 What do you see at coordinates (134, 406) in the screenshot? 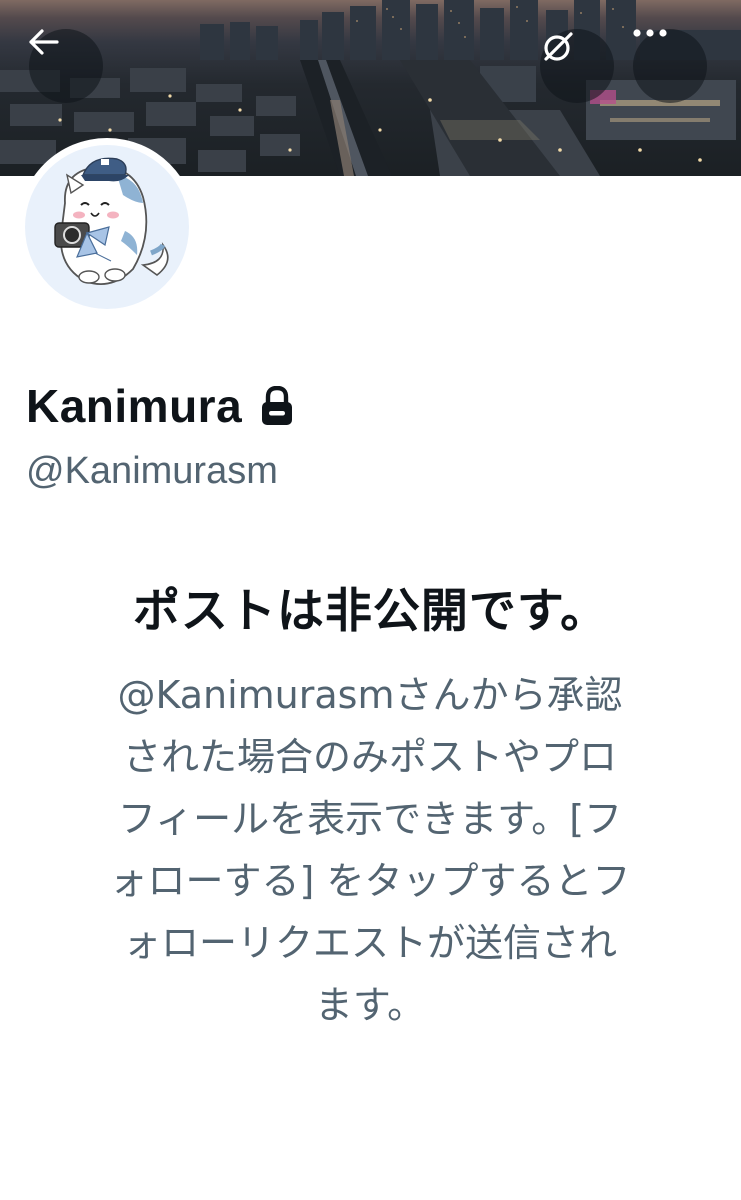
I see `display-name: Kanimura` at bounding box center [134, 406].